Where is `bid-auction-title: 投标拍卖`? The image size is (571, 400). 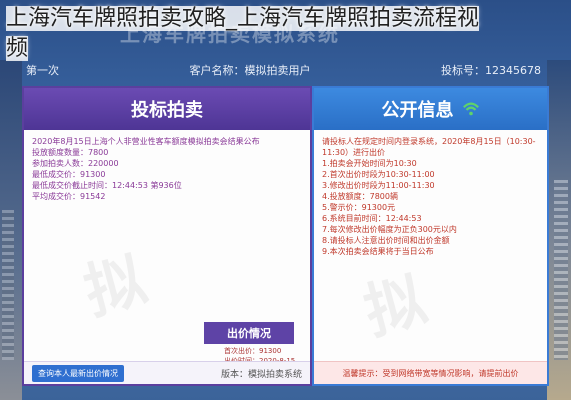 bid-auction-title: 投标拍卖 is located at coordinates (167, 110).